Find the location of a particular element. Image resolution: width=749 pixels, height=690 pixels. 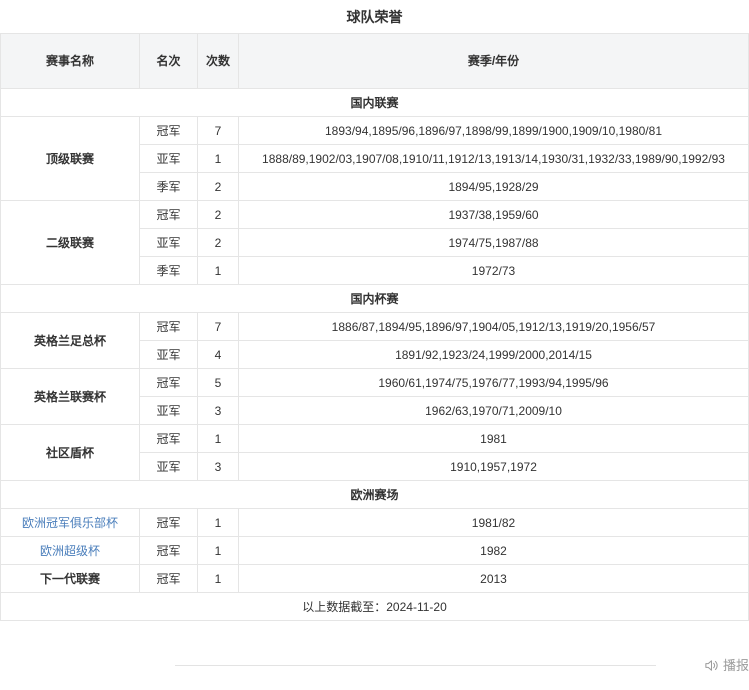

table-header-row: 赛事名称 名次 次数 赛季/年份 is located at coordinates (374, 61).